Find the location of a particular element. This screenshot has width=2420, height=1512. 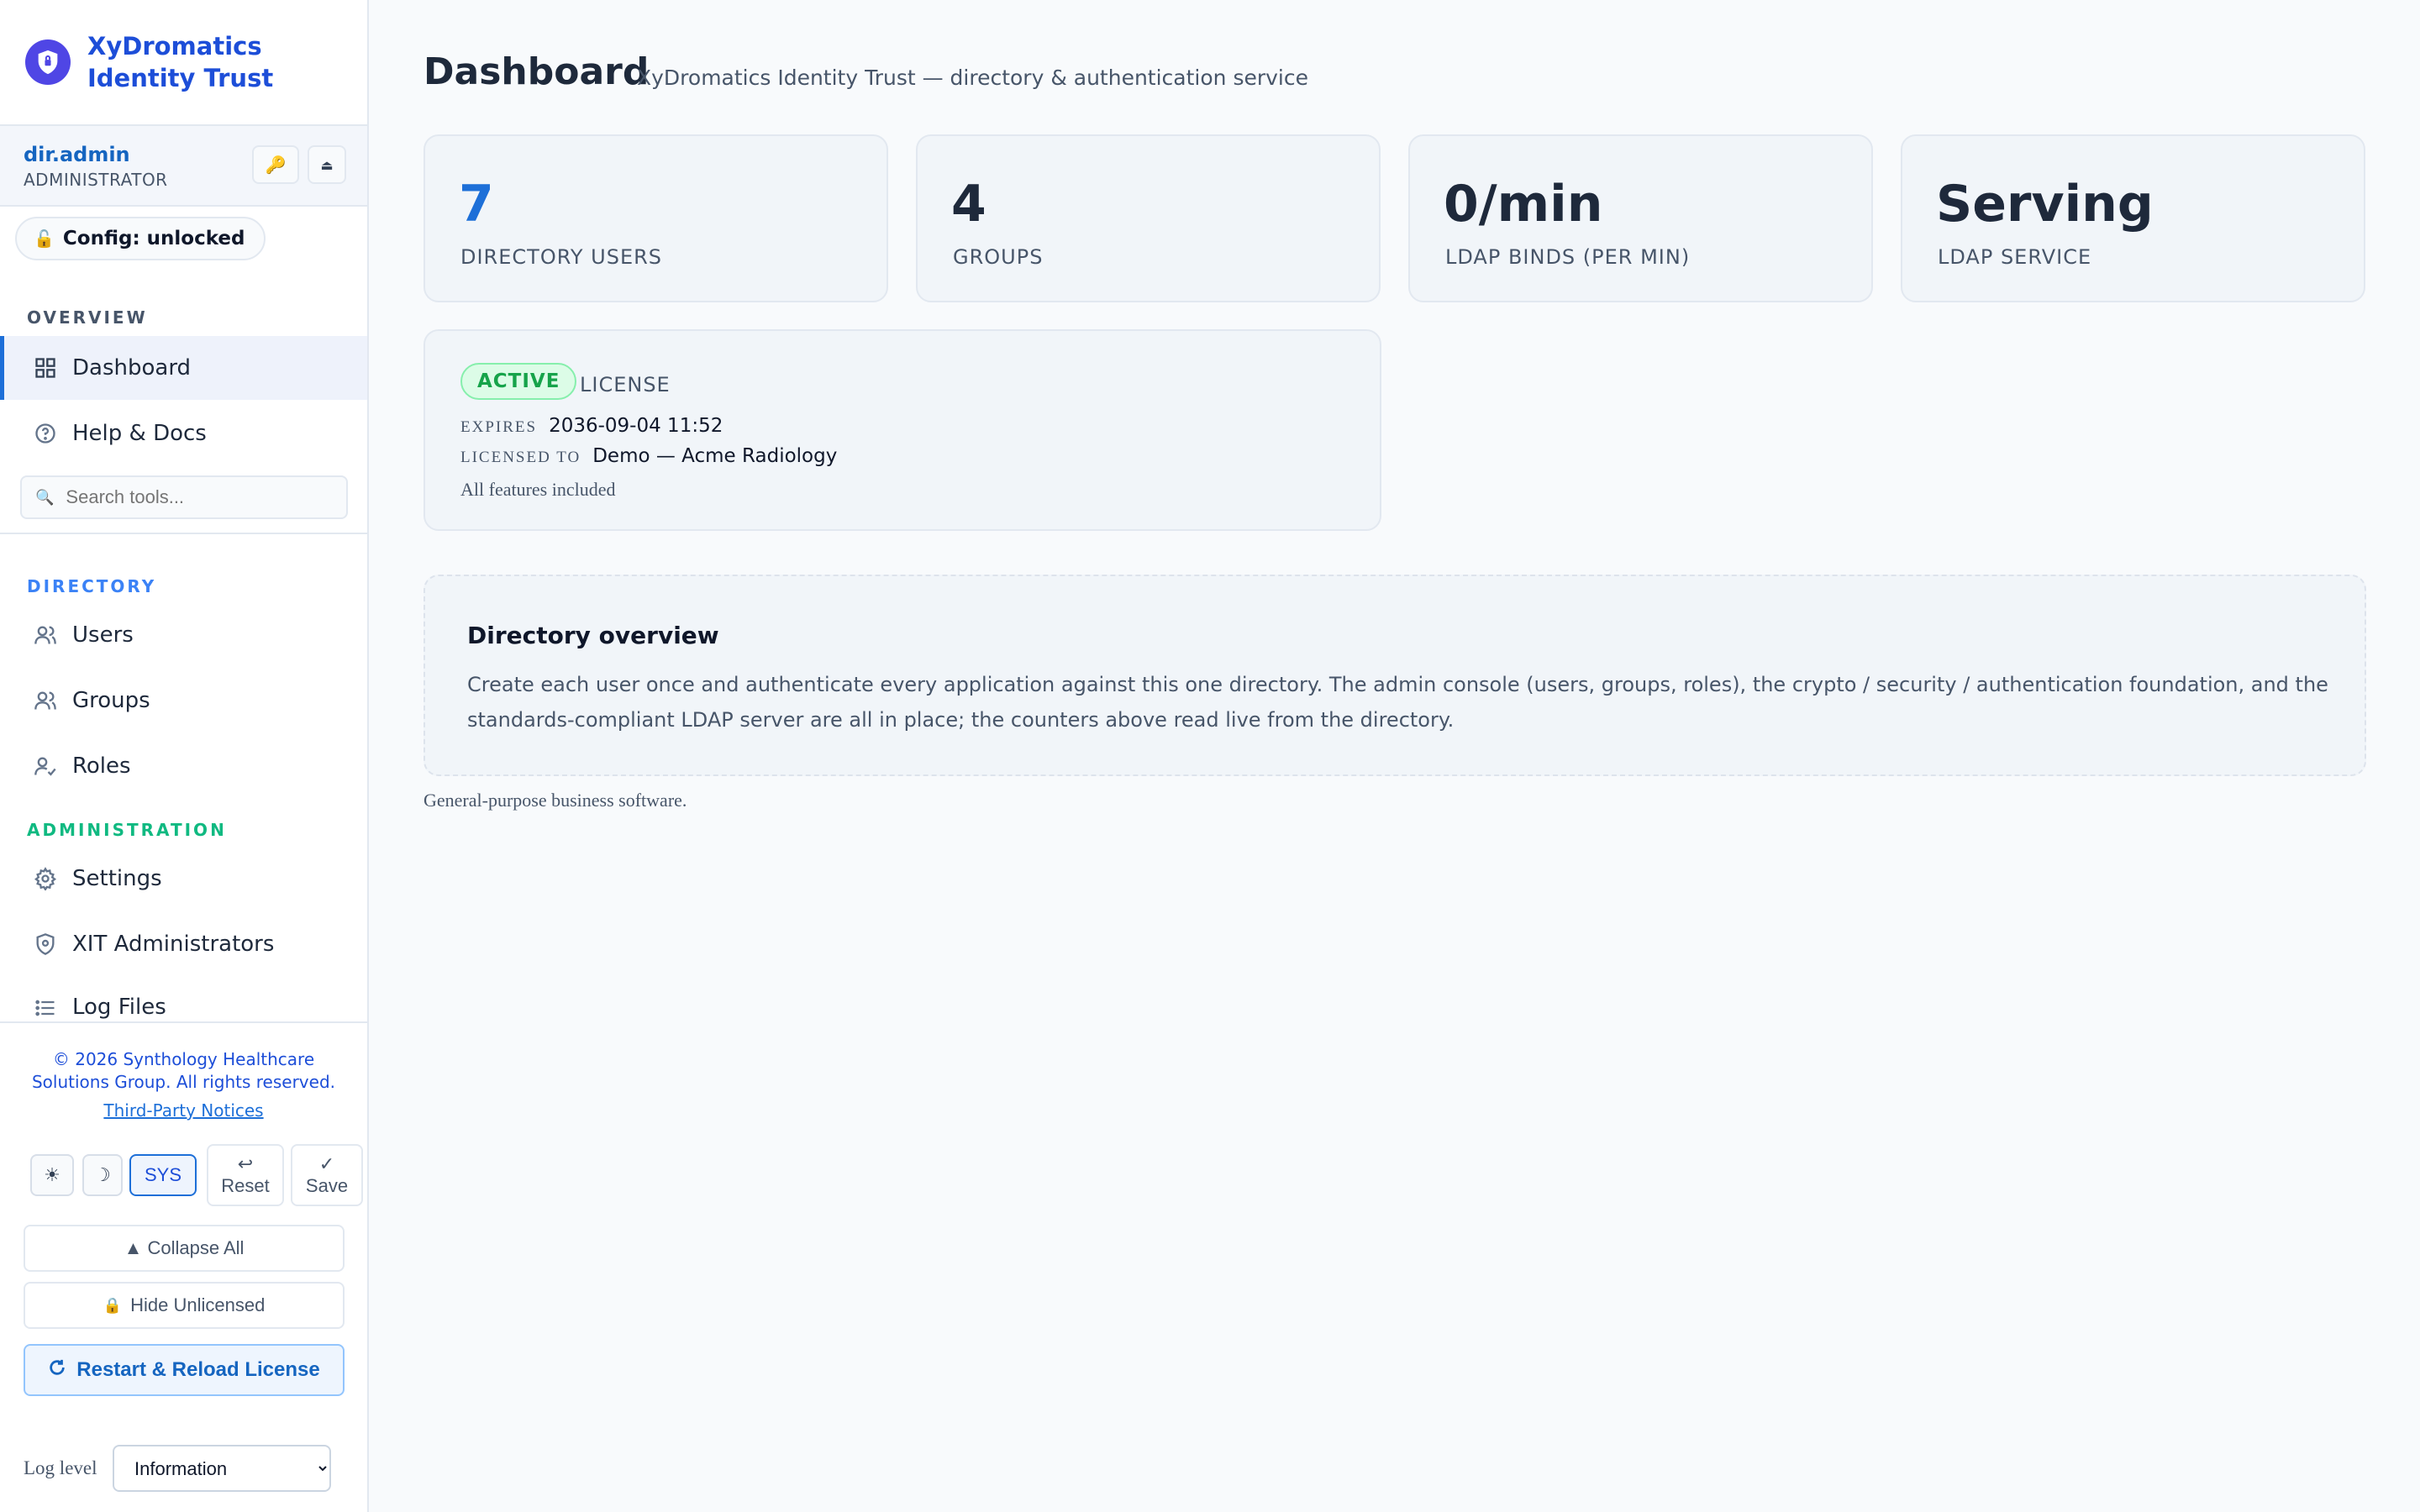

overview-title: Directory overview is located at coordinates (593, 635).